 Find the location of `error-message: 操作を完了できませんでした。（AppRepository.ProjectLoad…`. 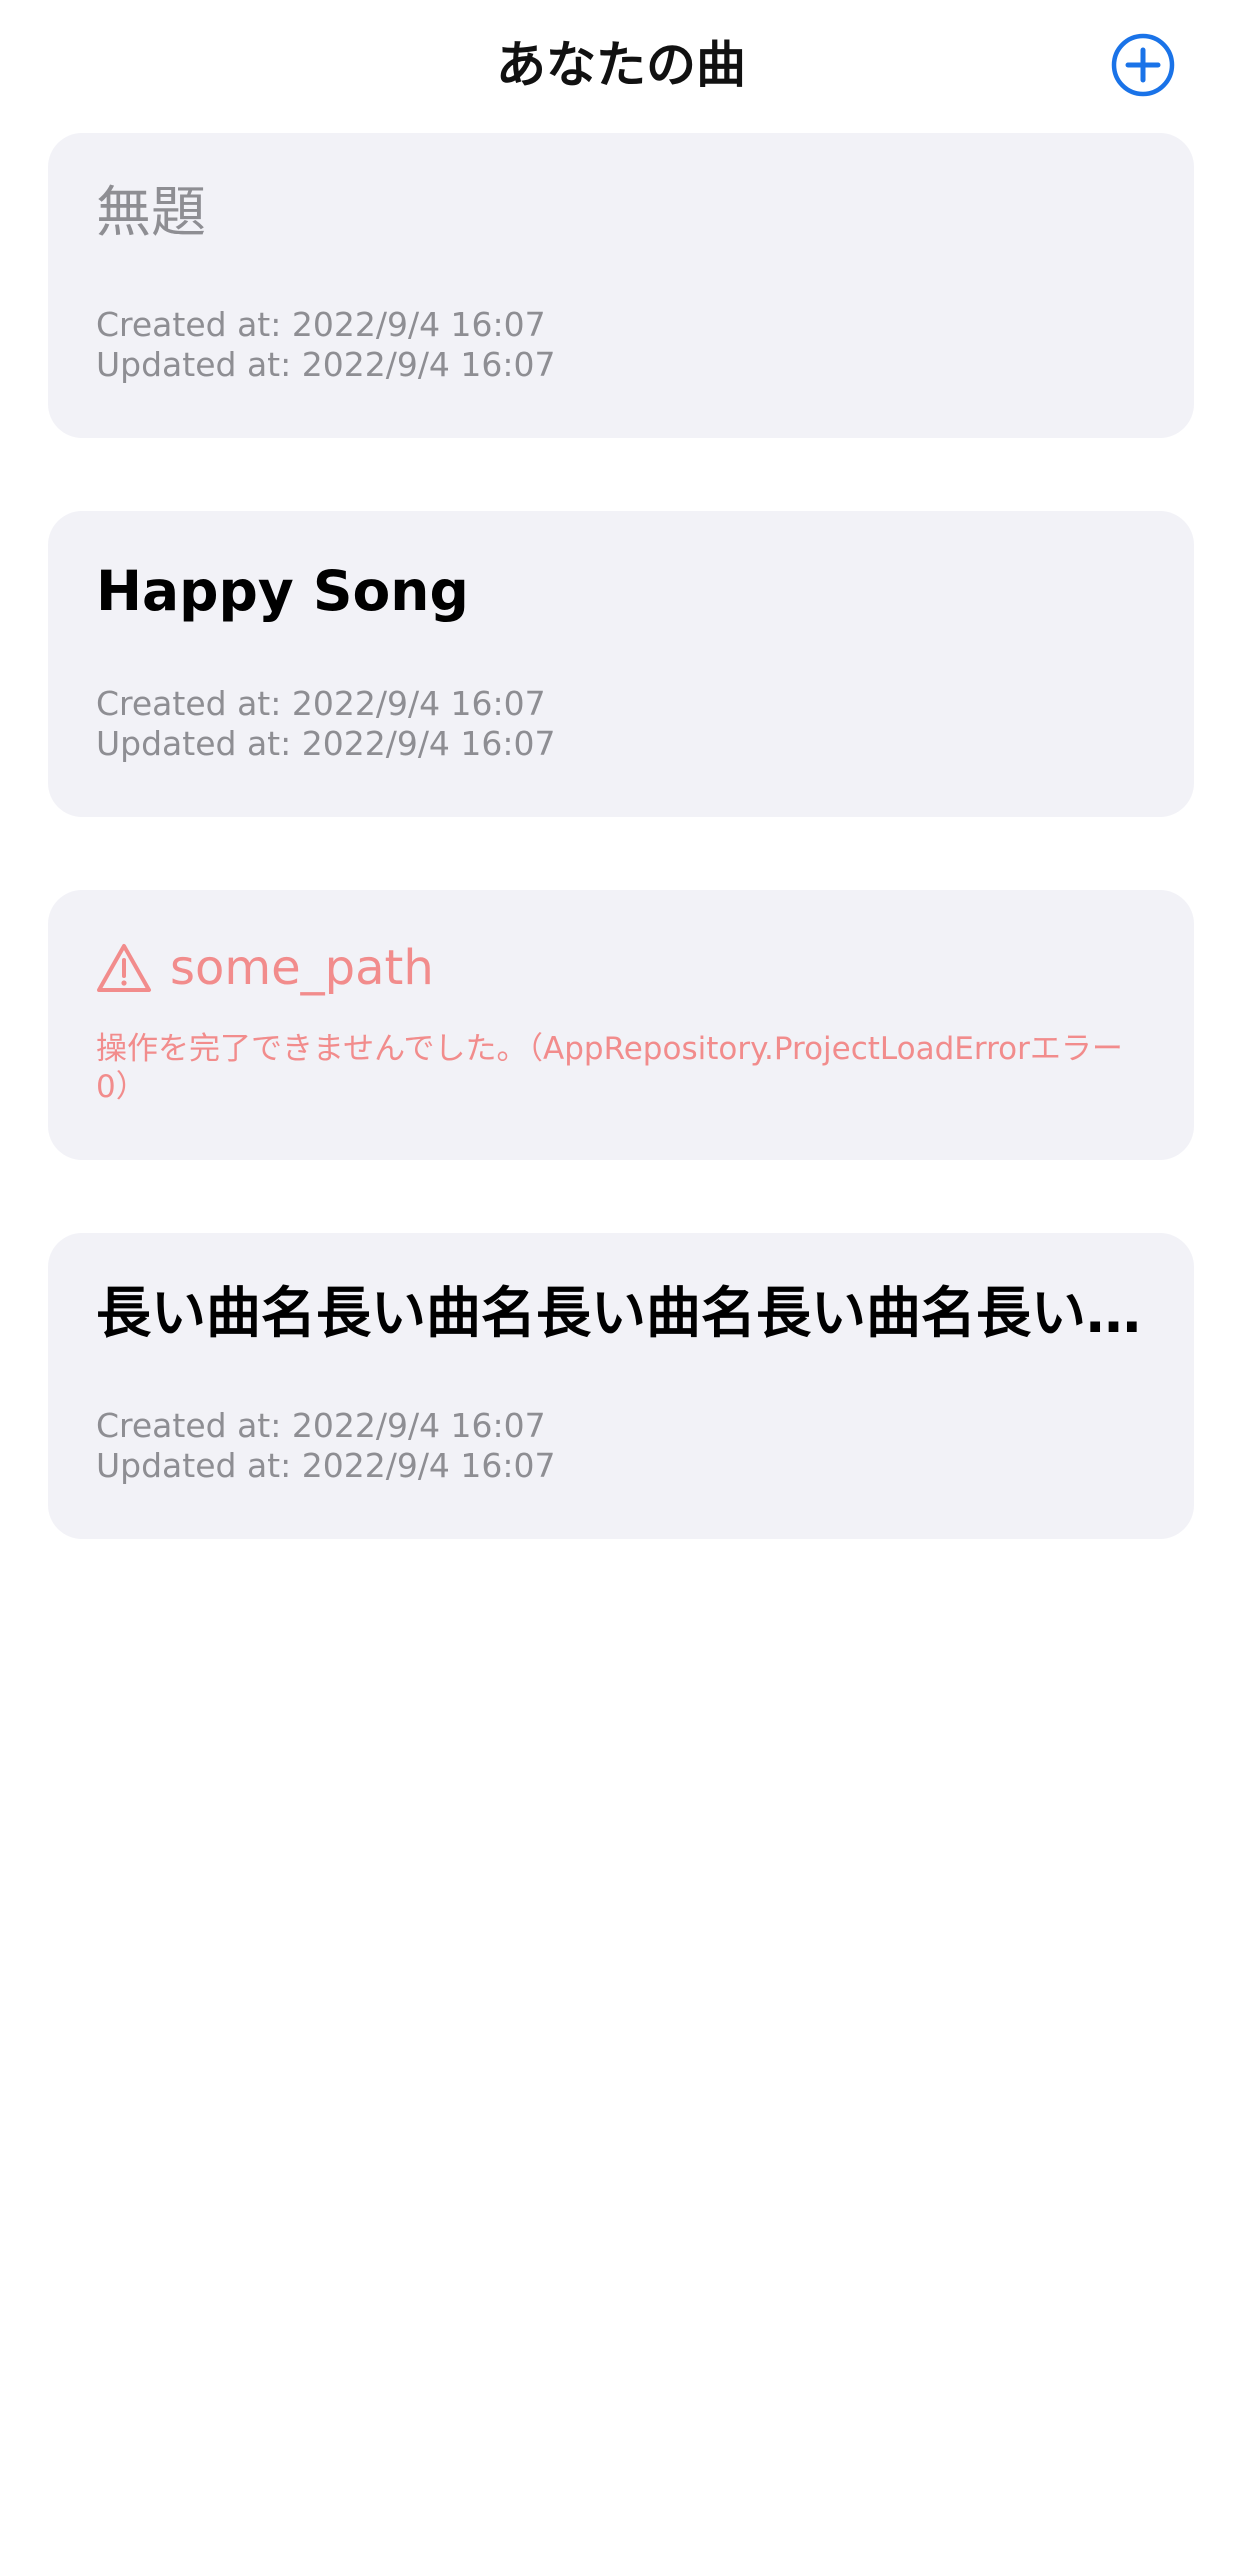

error-message: 操作を完了できませんでした。（AppRepository.ProjectLoad… is located at coordinates (609, 1068).